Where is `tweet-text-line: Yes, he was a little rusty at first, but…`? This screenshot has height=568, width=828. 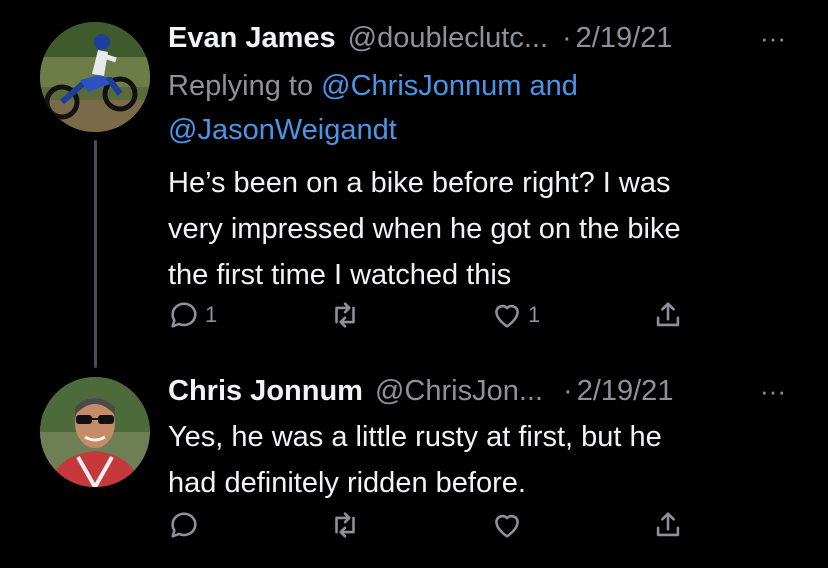
tweet-text-line: Yes, he was a little rusty at first, but… is located at coordinates (415, 437).